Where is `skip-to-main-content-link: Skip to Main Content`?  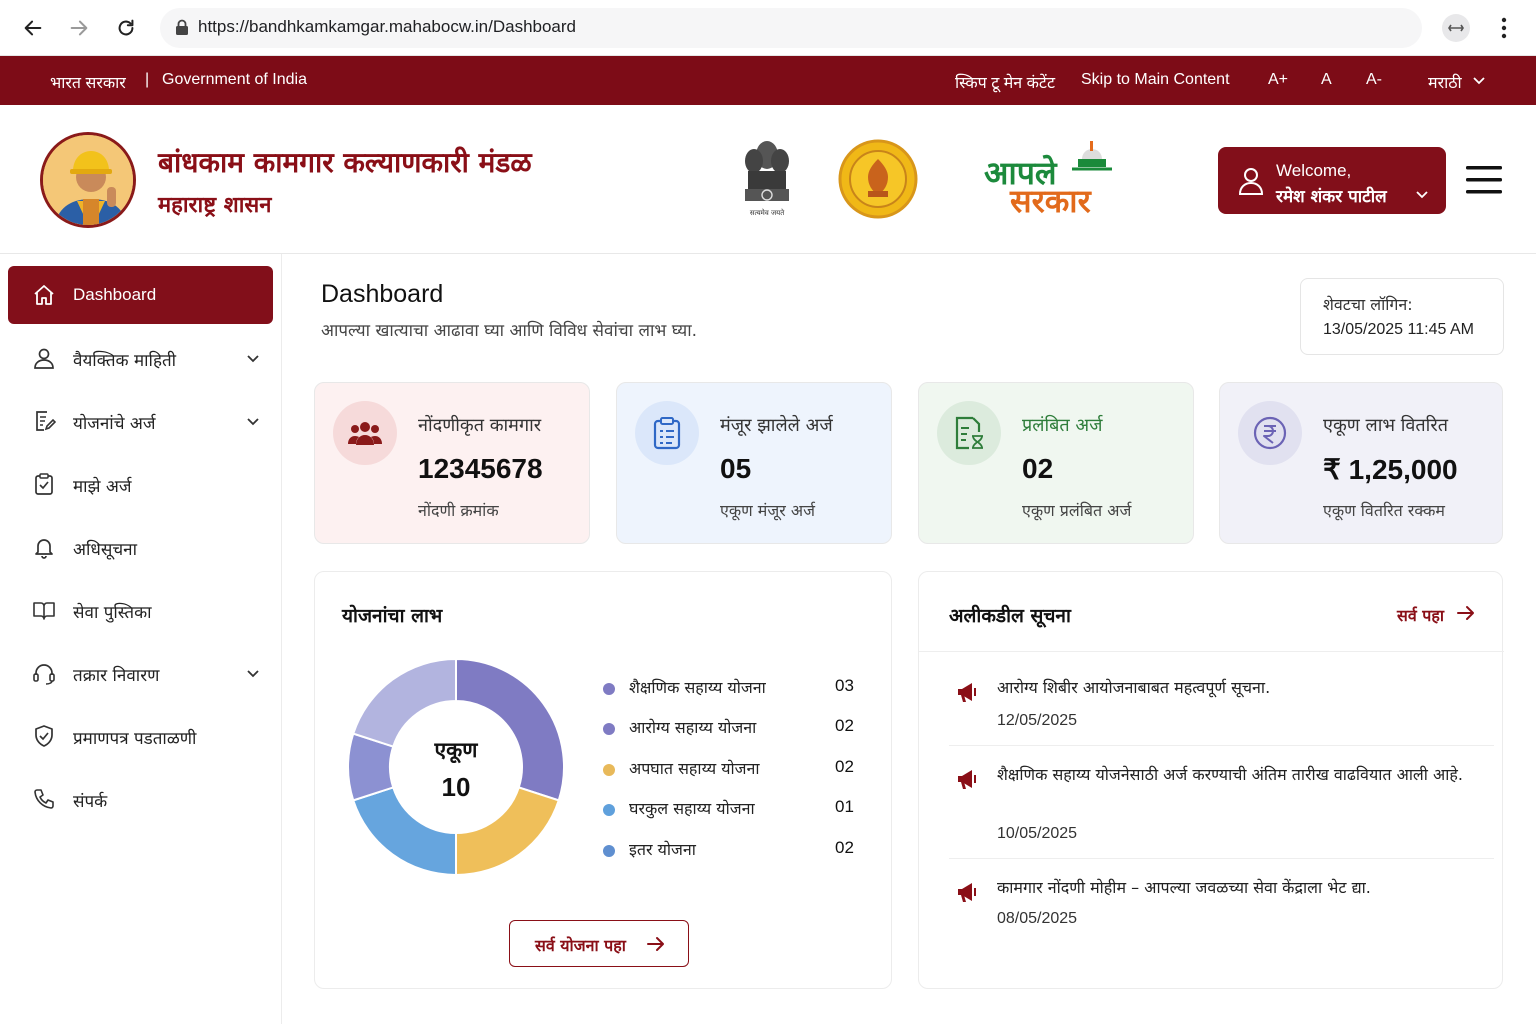
skip-to-main-content-link: Skip to Main Content is located at coordinates (1155, 80).